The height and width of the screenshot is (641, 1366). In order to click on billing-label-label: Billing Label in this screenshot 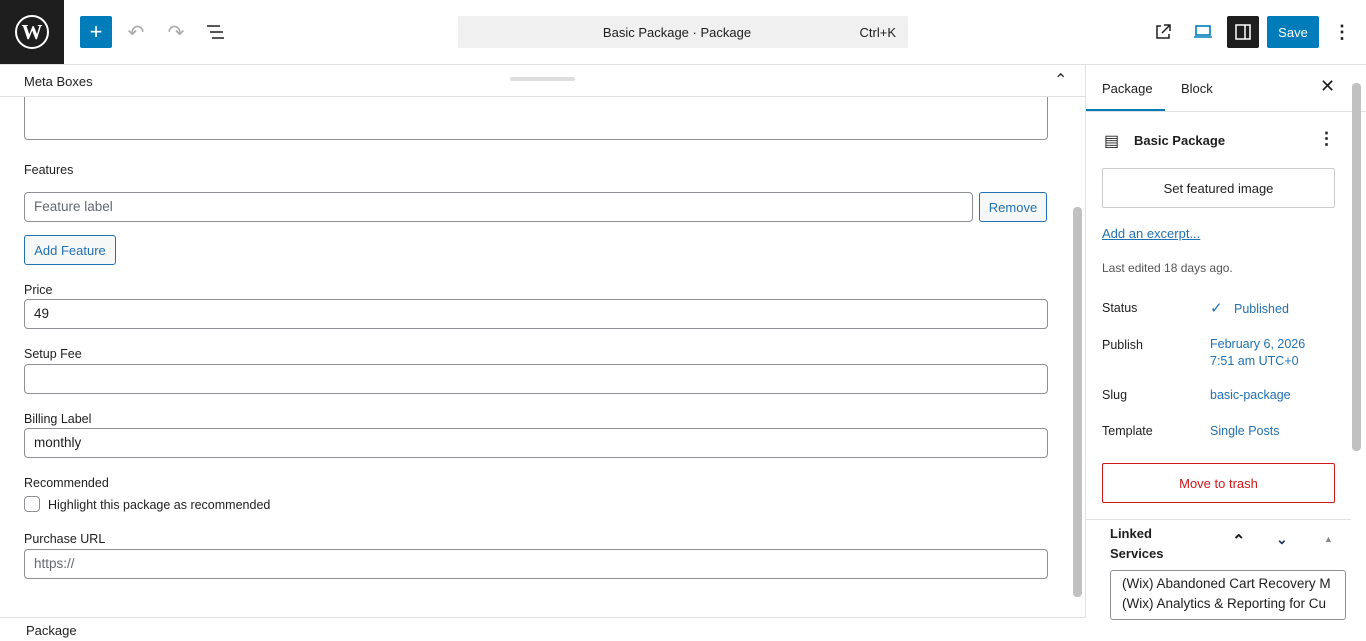, I will do `click(58, 419)`.